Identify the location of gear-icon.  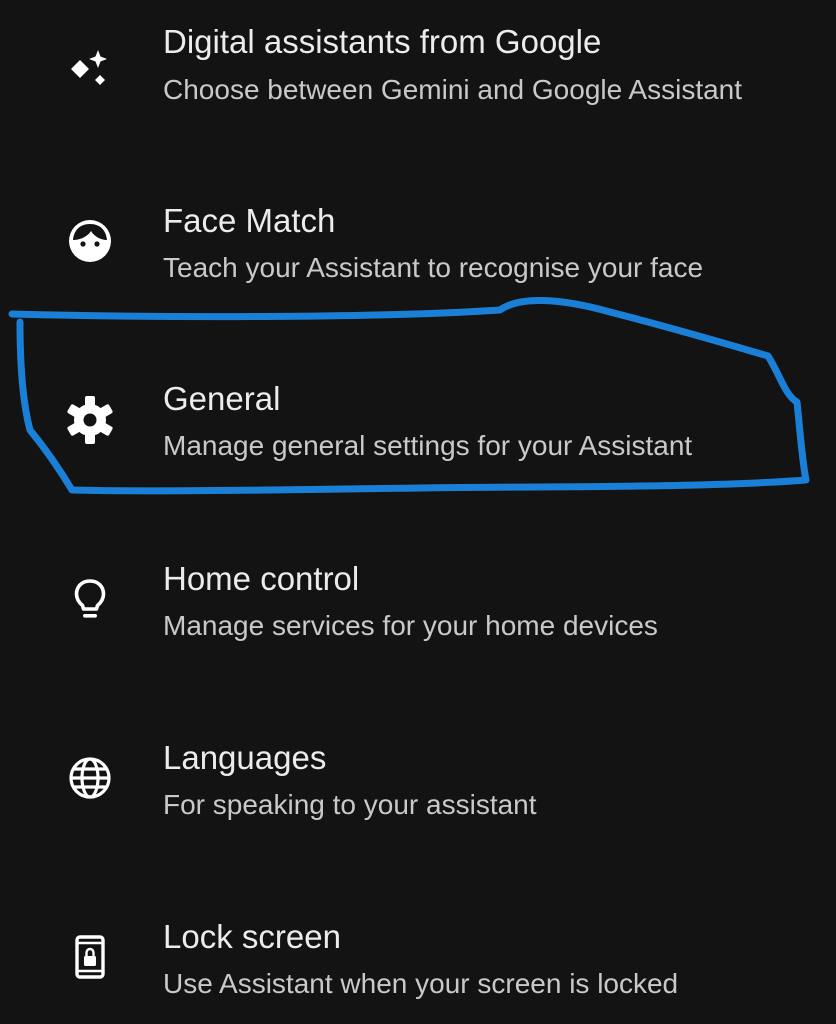
(90, 420).